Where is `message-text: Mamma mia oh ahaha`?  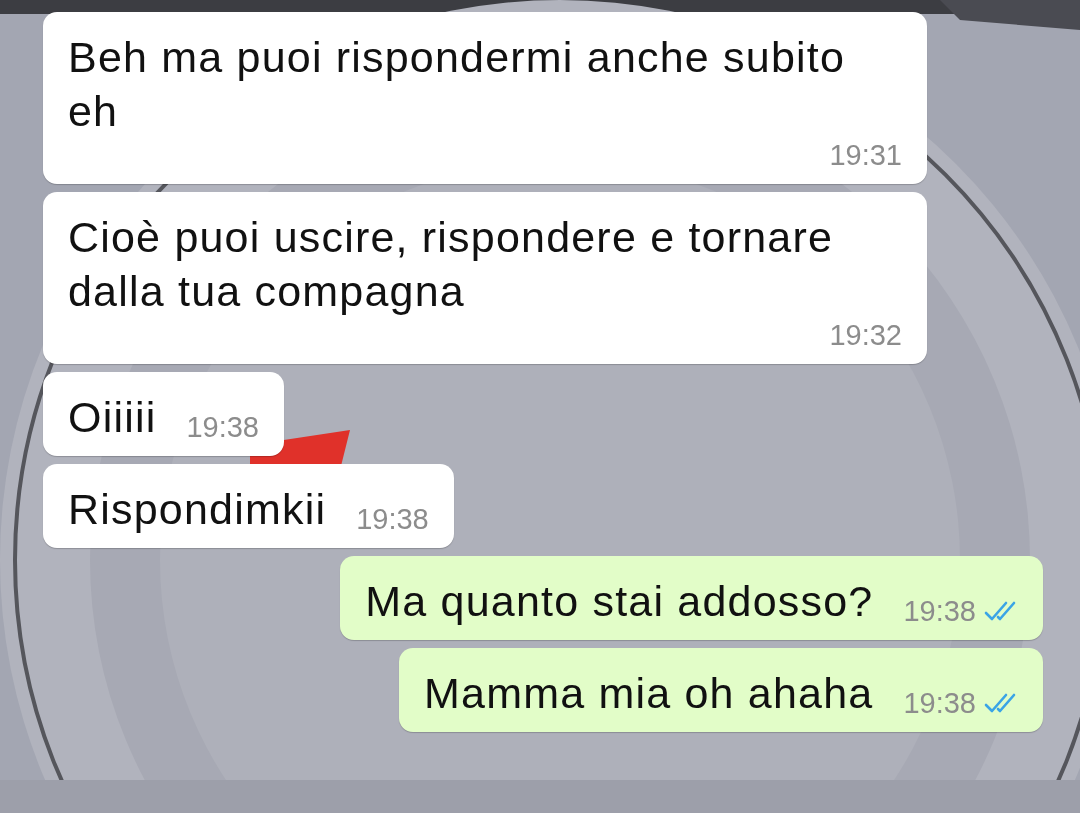 message-text: Mamma mia oh ahaha is located at coordinates (649, 693).